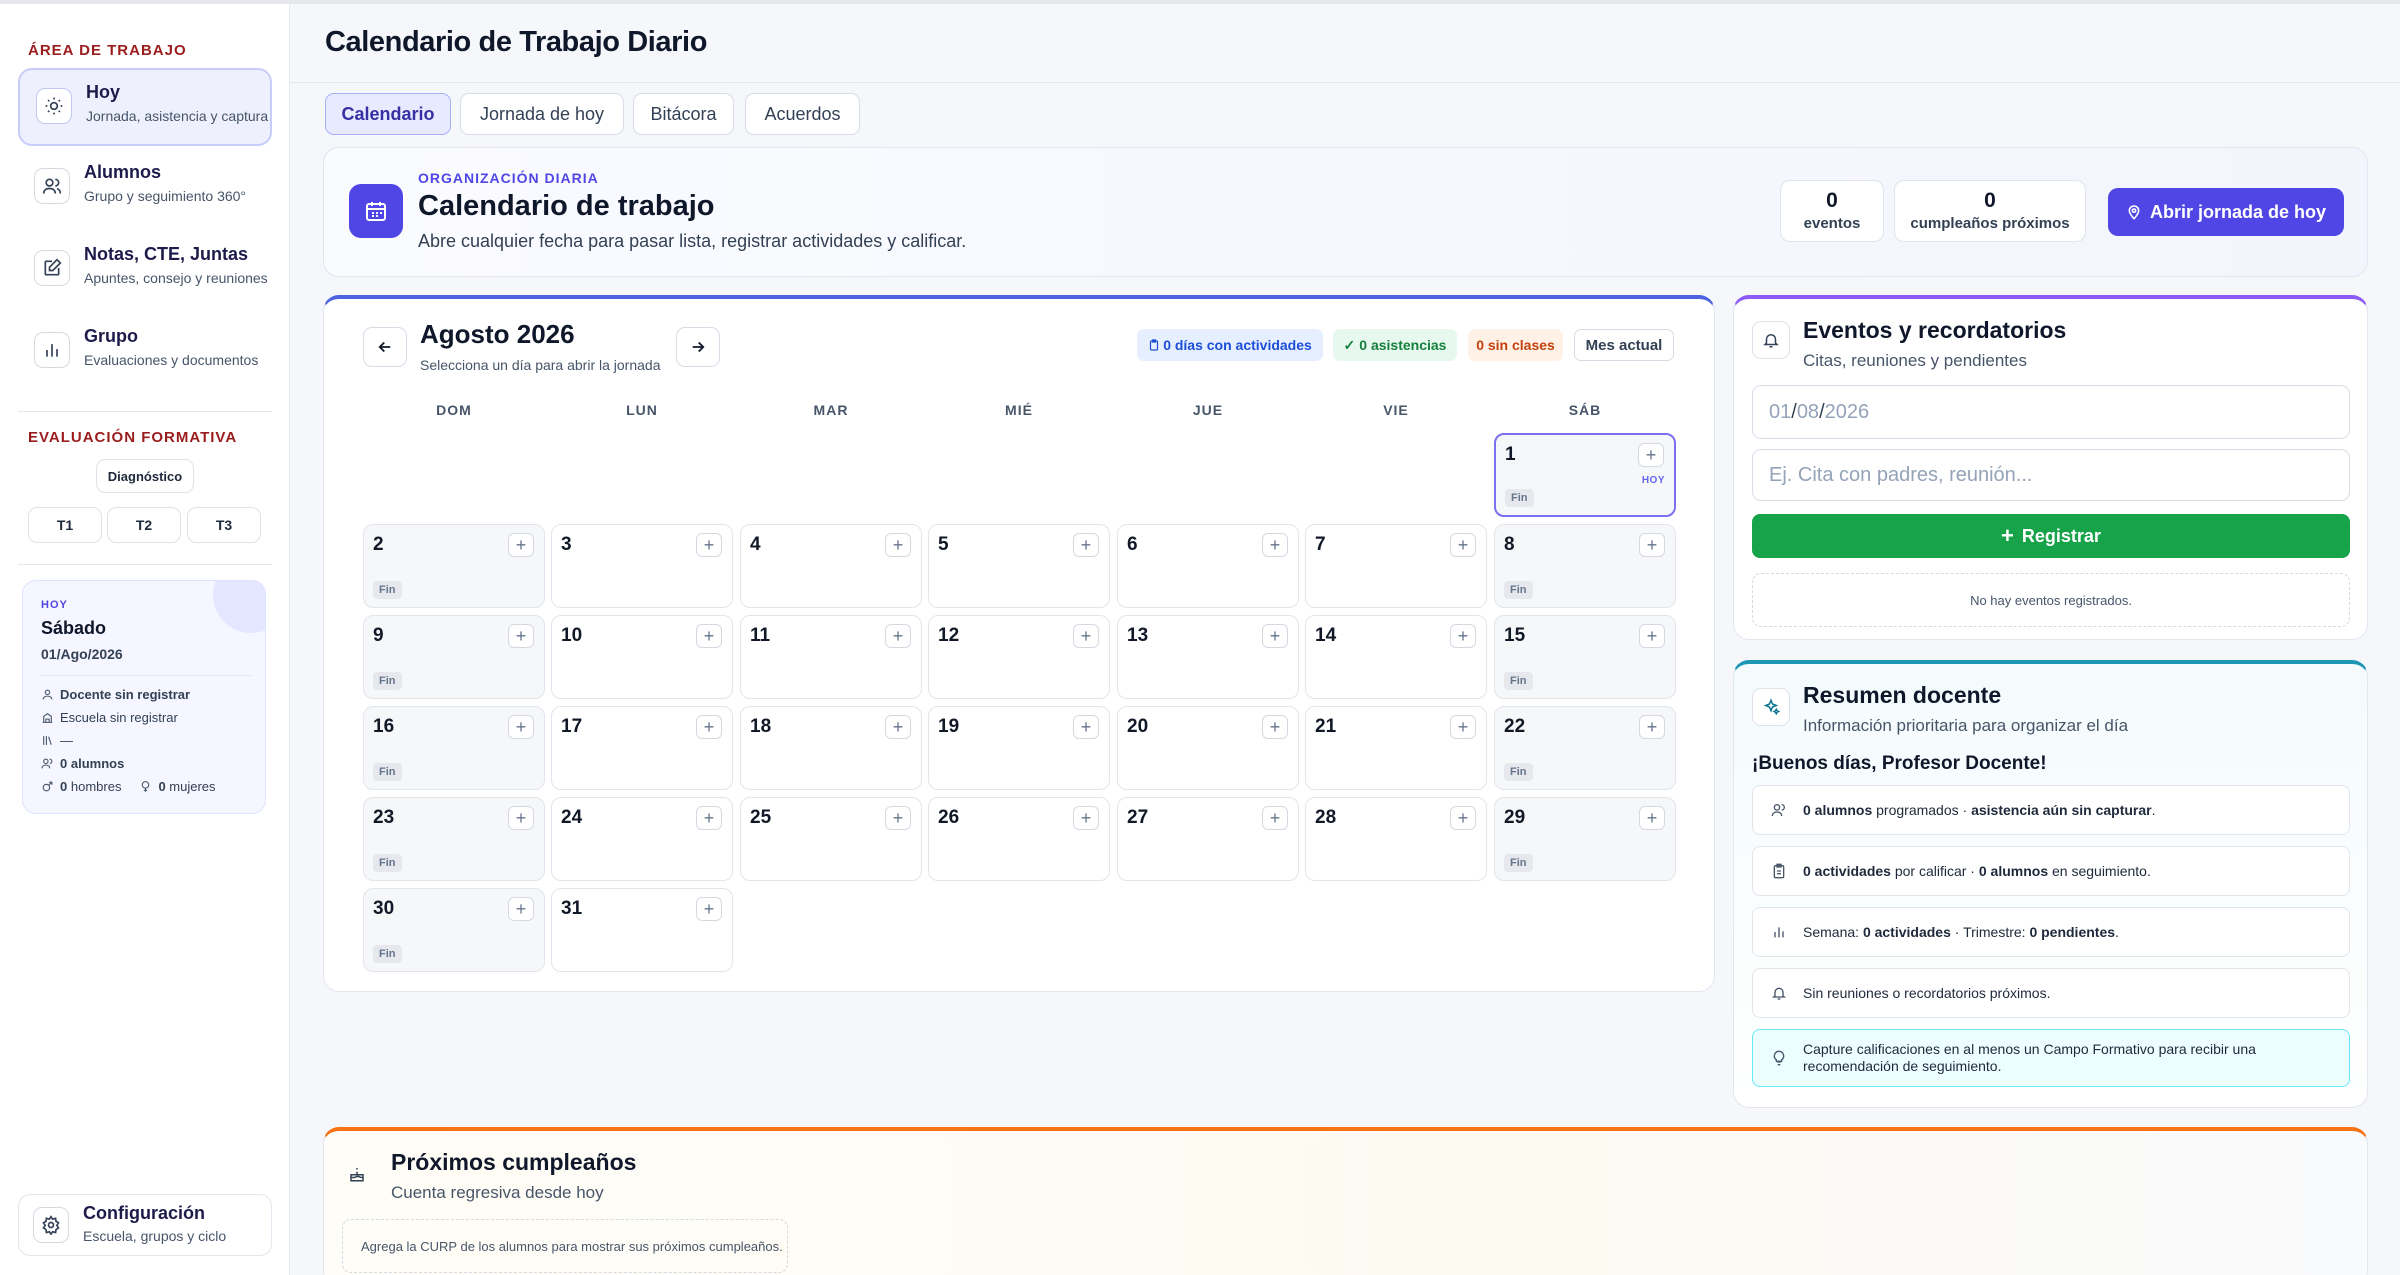 The width and height of the screenshot is (2400, 1275). I want to click on calendar-day: 10 +, so click(642, 657).